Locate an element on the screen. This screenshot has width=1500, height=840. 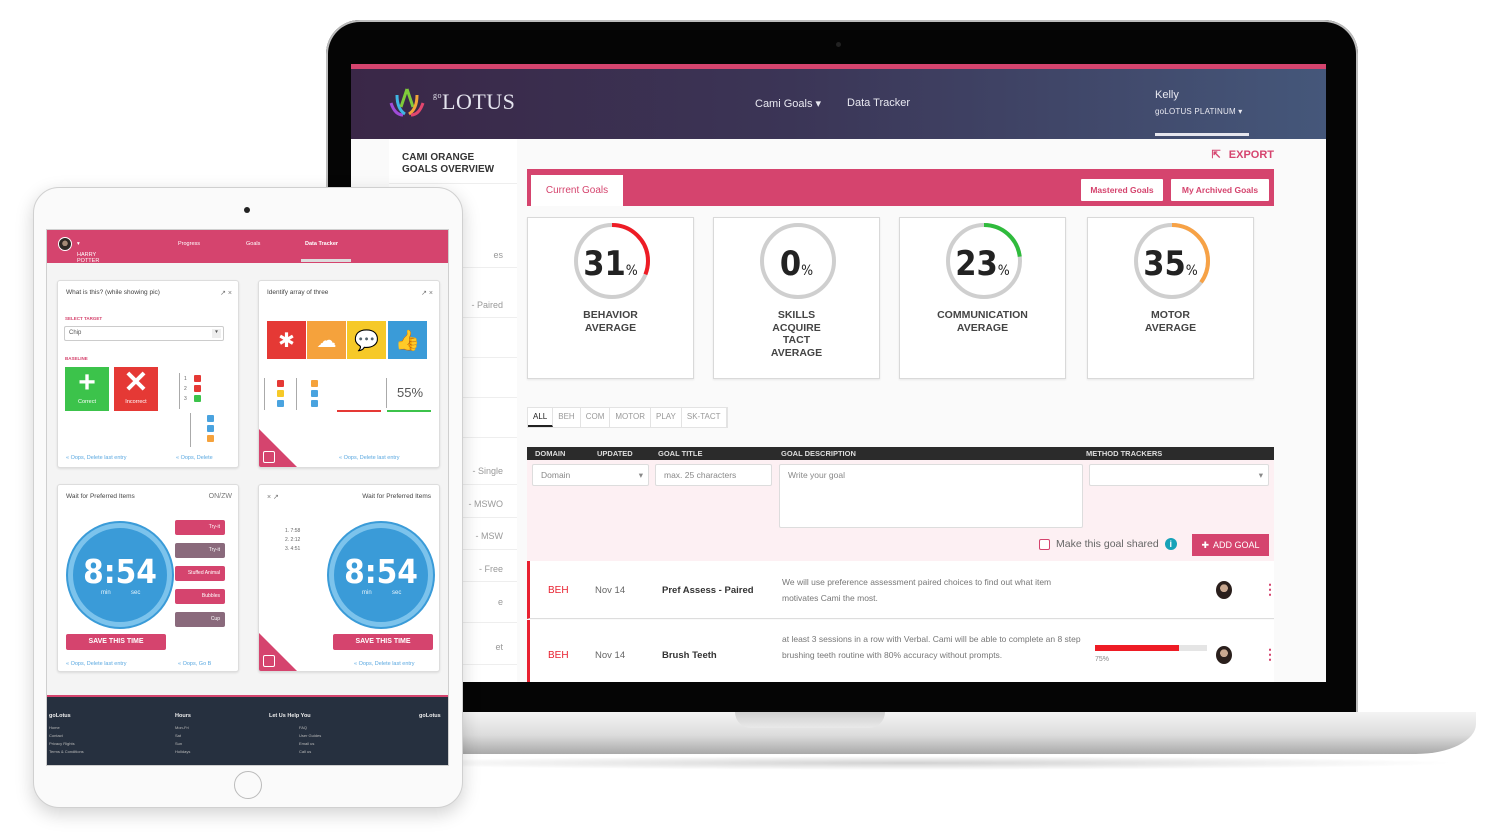
person-icon: ✱ is located at coordinates (286, 340).